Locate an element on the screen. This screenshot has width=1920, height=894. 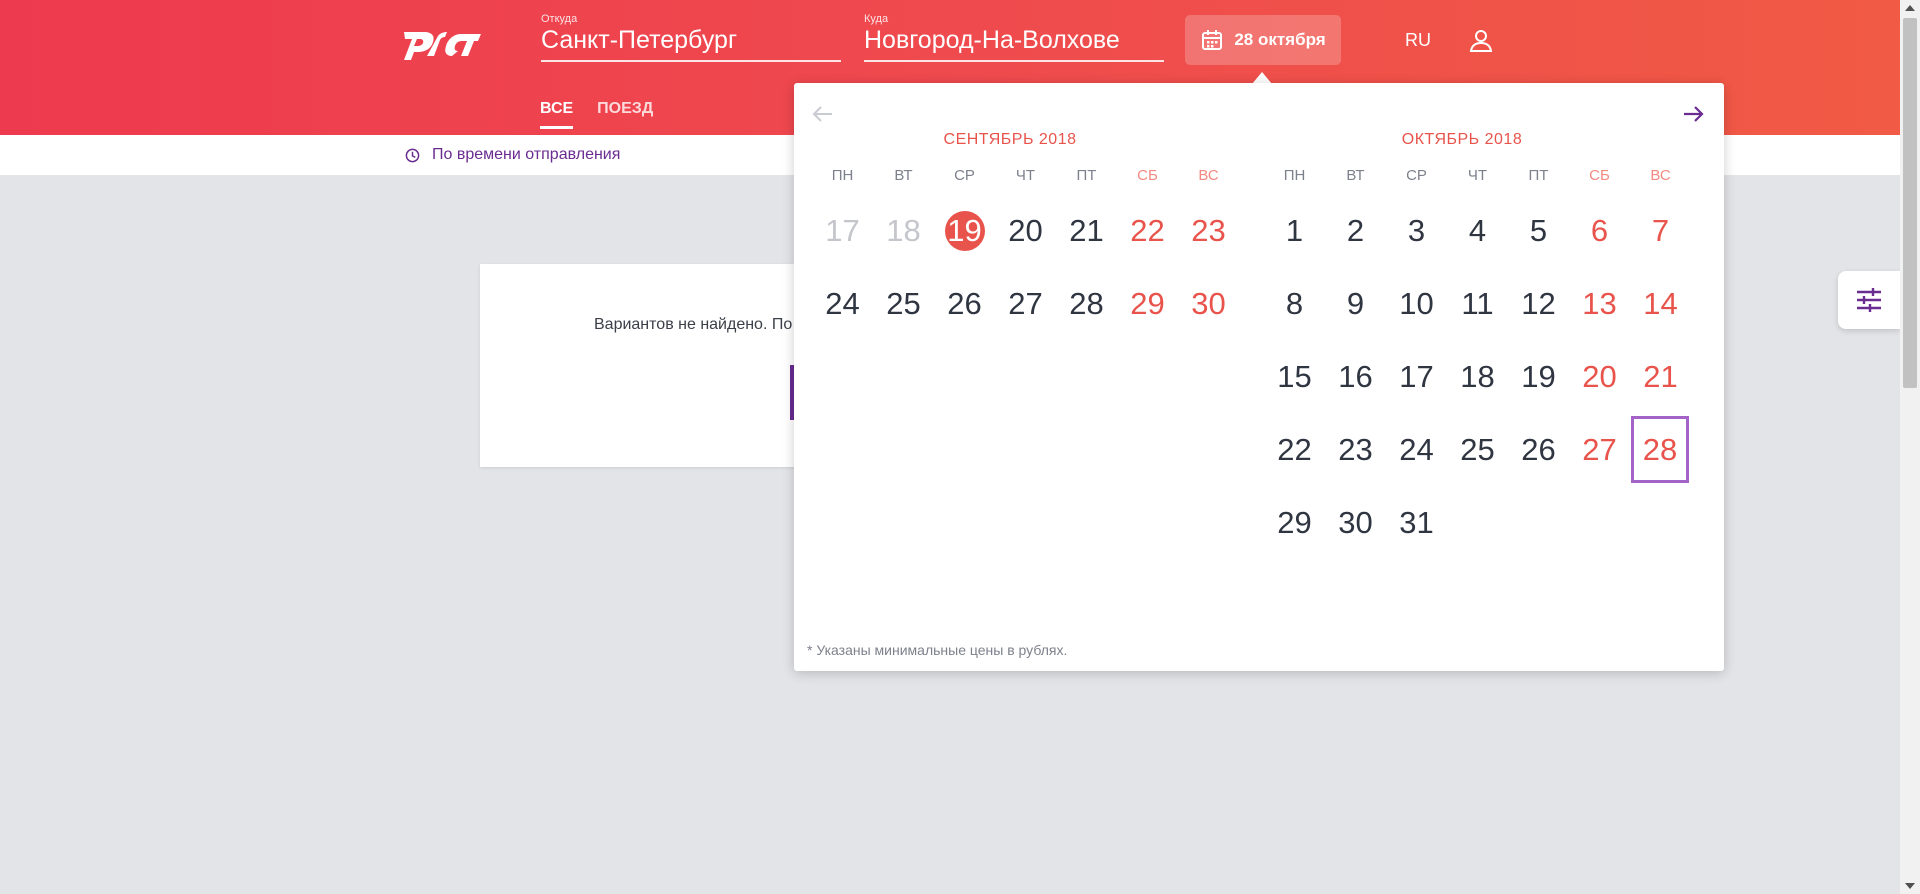
day-cell: 31 is located at coordinates (1416, 522).